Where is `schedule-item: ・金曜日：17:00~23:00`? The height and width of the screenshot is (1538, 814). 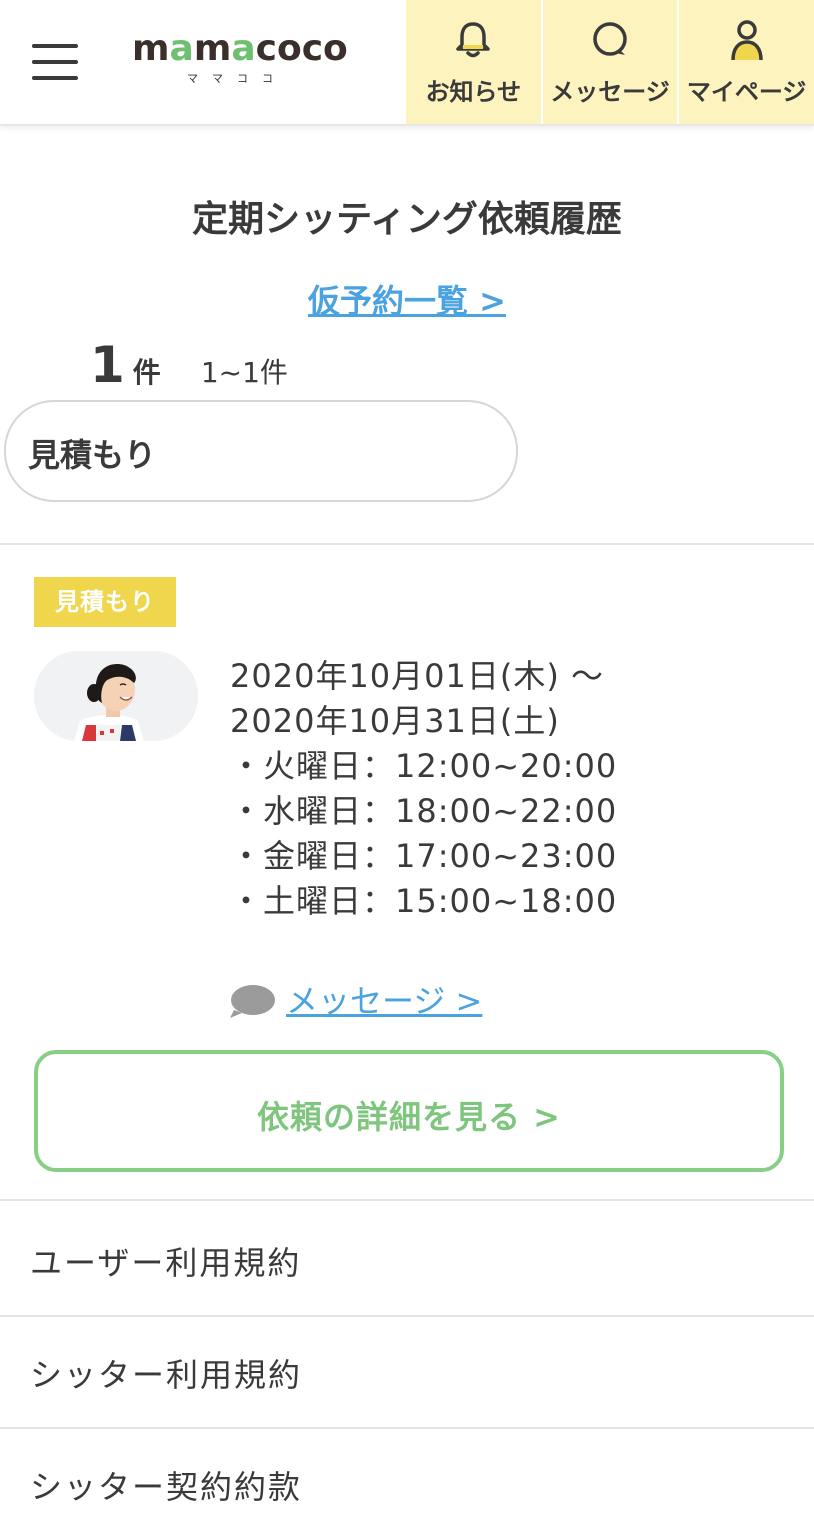 schedule-item: ・金曜日：17:00~23:00 is located at coordinates (424, 856).